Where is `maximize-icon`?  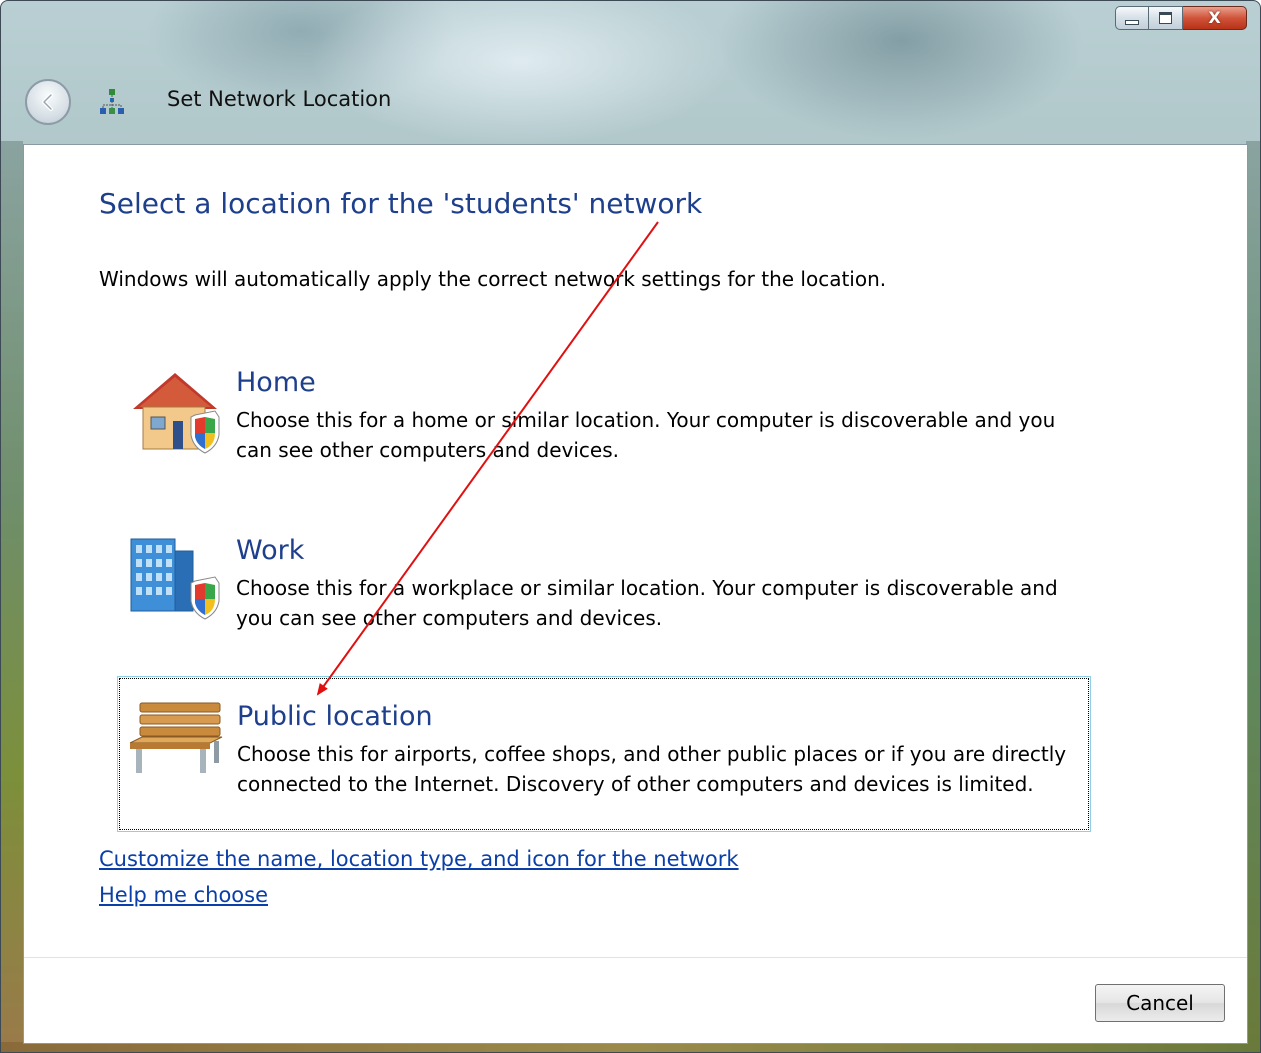 maximize-icon is located at coordinates (1165, 18).